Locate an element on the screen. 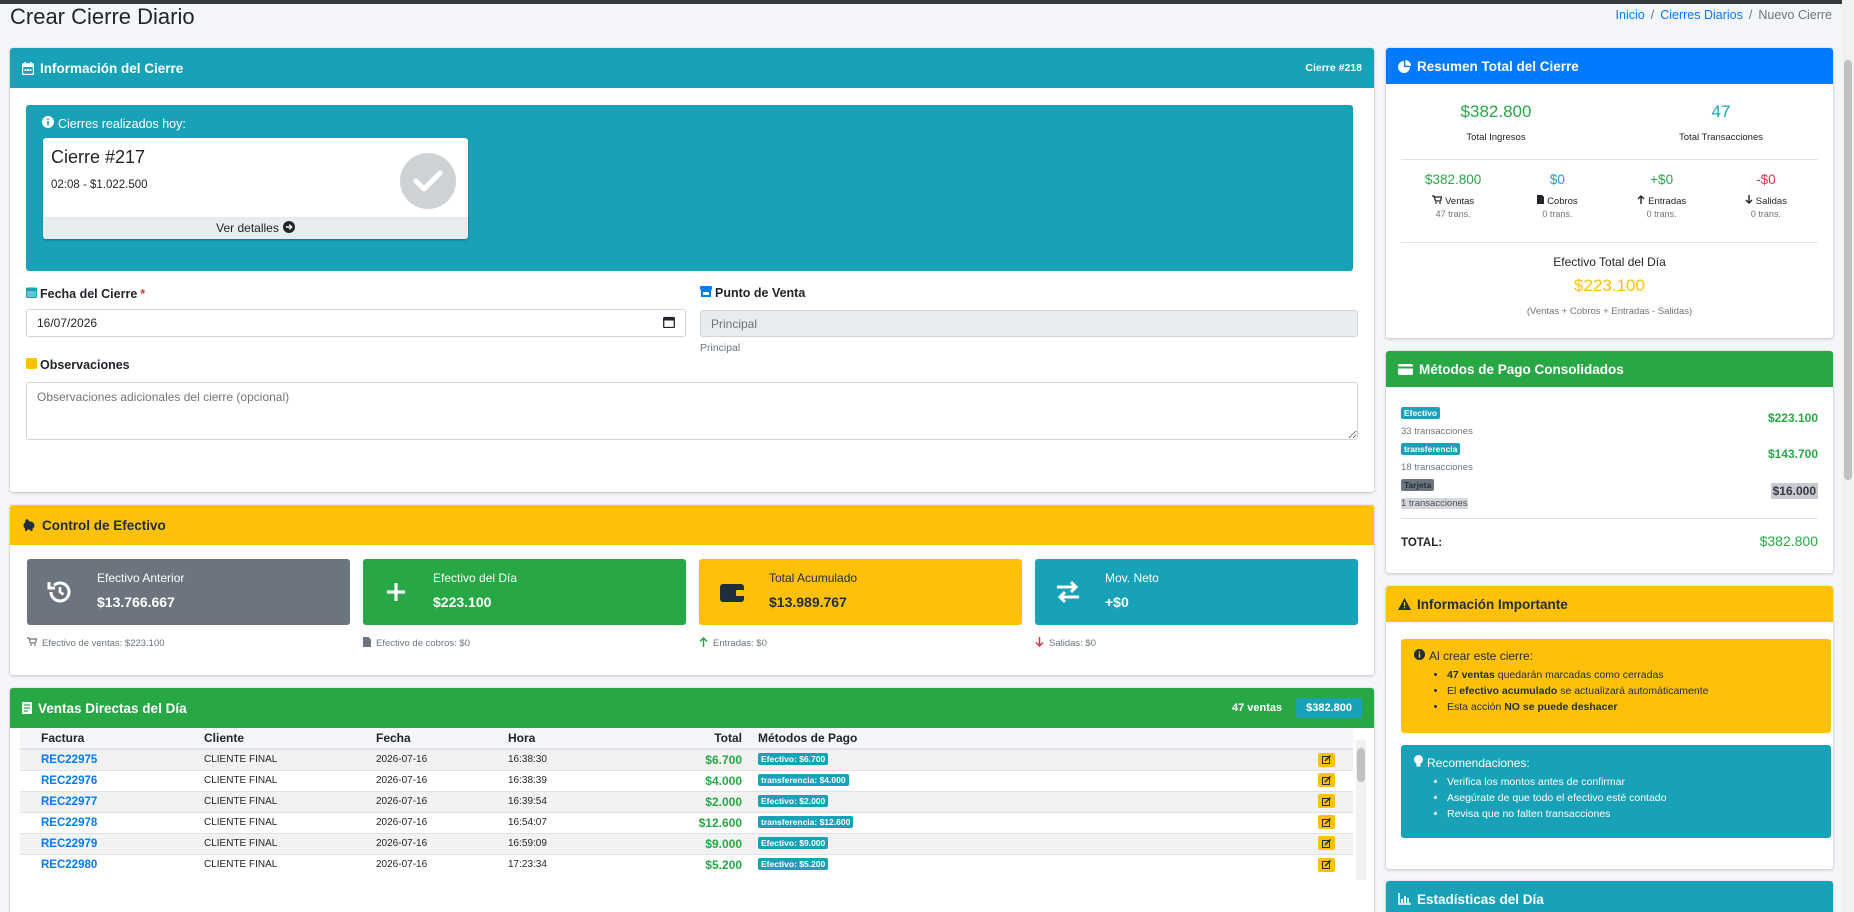 The width and height of the screenshot is (1854, 912). total-acumulado-box: Total Acumulado $13.989.767 is located at coordinates (860, 592).